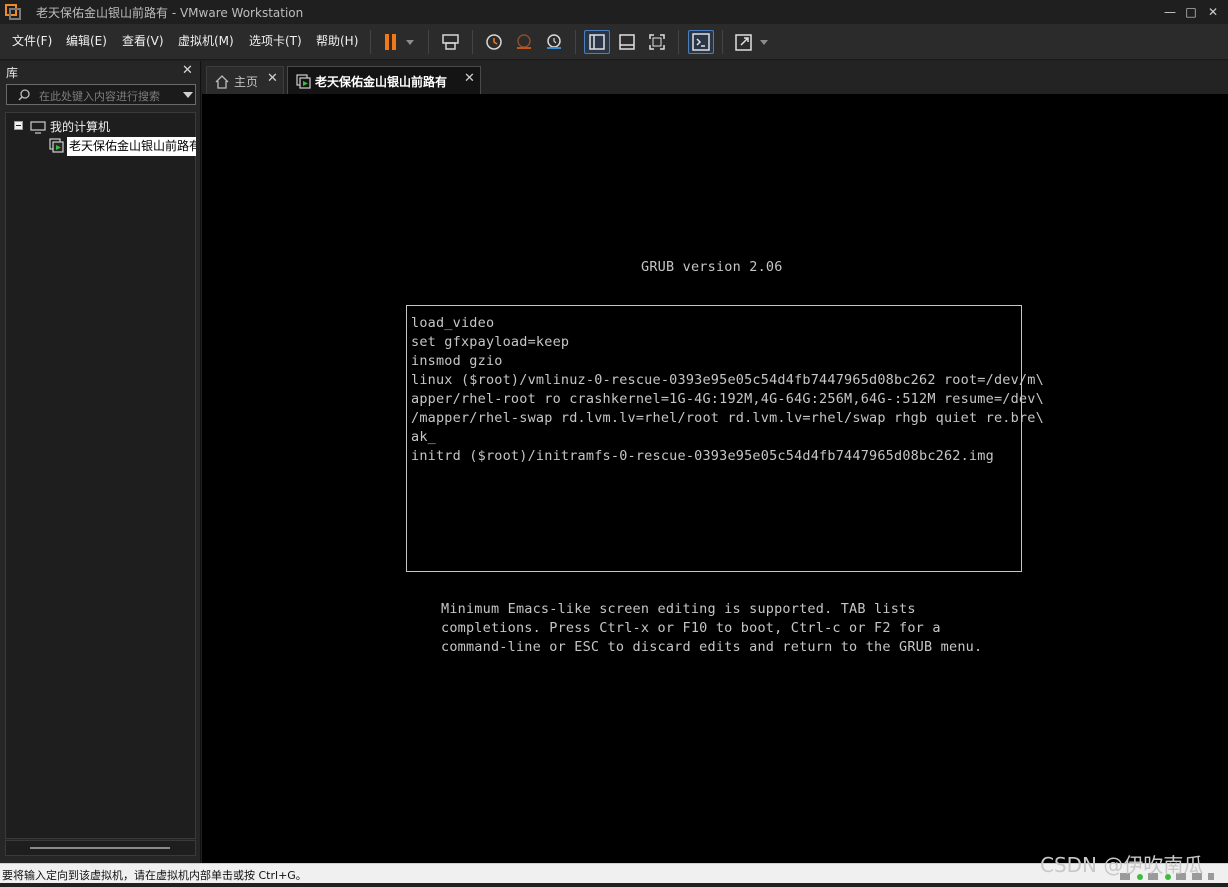 The image size is (1228, 887). Describe the element at coordinates (100, 475) in the screenshot. I see `library-tree: 我的计算机 老天保佑金山银山前路有` at that location.